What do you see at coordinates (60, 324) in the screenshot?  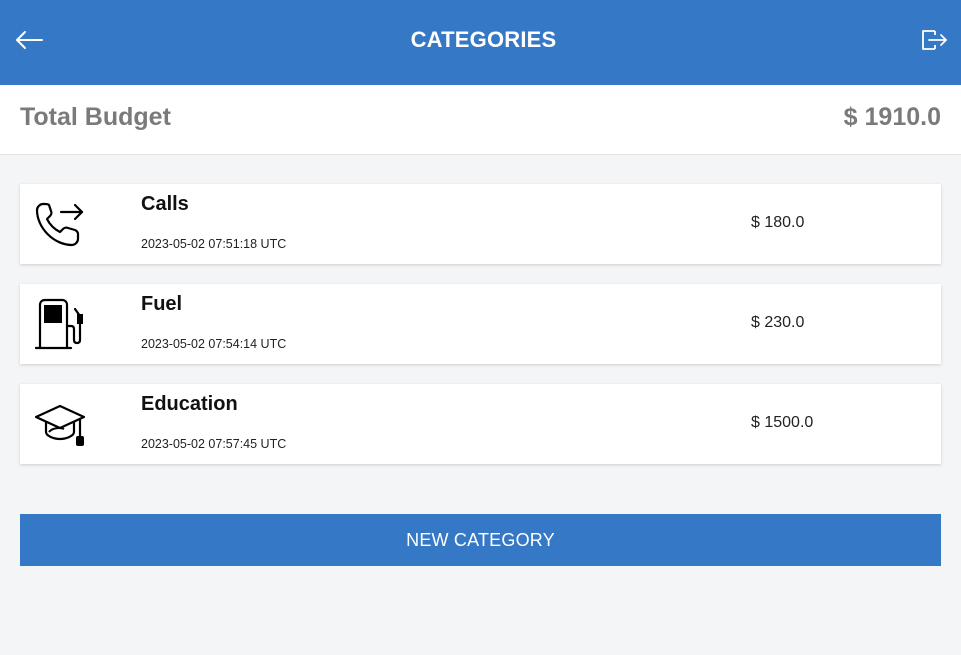 I see `fuel-pump-icon` at bounding box center [60, 324].